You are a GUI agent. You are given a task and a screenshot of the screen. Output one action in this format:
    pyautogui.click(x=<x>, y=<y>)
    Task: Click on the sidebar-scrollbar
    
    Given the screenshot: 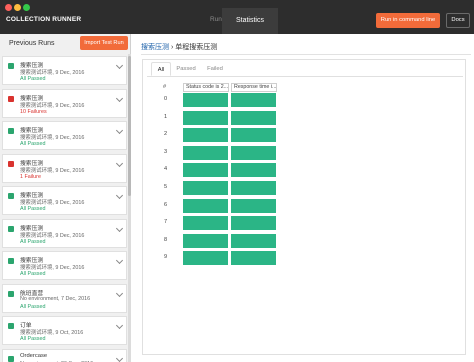 What is the action you would take?
    pyautogui.click(x=129, y=208)
    